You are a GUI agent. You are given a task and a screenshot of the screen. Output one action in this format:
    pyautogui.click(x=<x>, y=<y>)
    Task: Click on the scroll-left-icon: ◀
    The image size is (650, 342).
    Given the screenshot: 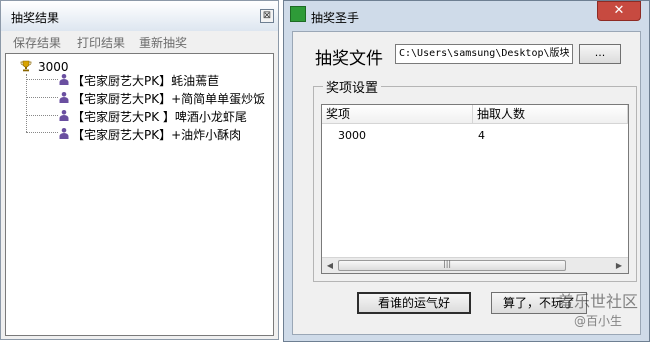 What is the action you would take?
    pyautogui.click(x=330, y=265)
    